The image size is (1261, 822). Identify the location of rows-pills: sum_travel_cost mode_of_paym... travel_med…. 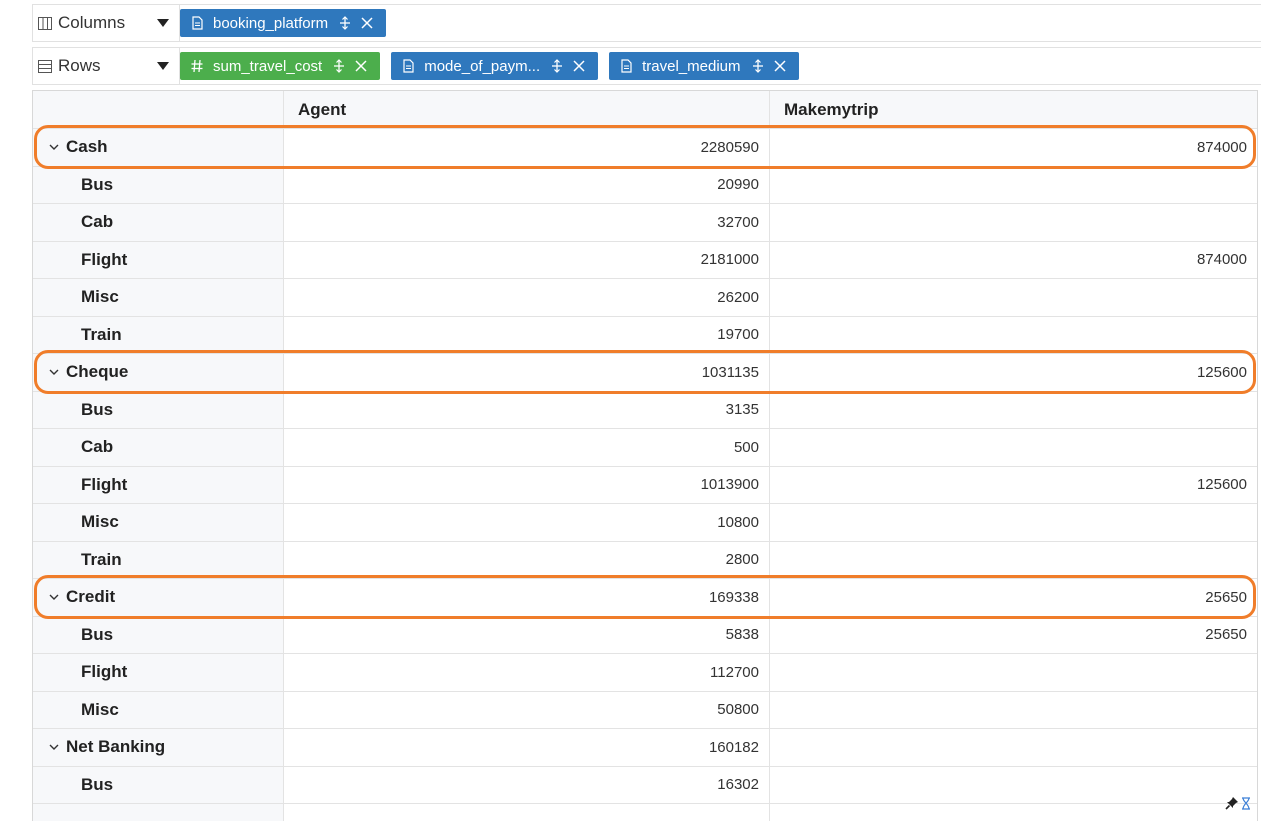
(489, 66).